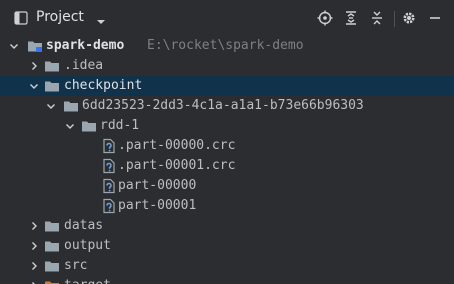 This screenshot has width=454, height=284. Describe the element at coordinates (227, 126) in the screenshot. I see `tree-row: rdd-1` at that location.